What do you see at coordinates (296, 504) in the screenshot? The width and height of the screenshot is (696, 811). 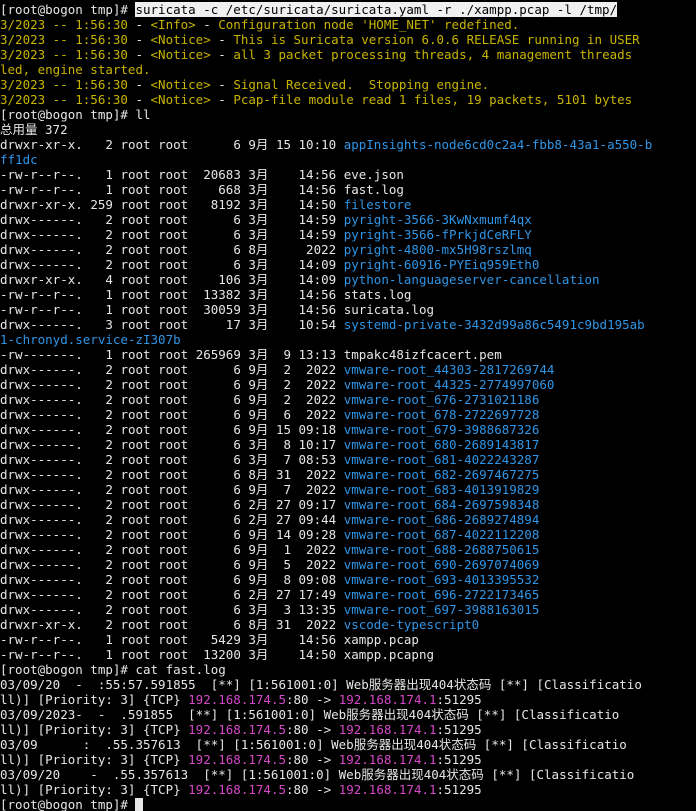 I see `file-date: 2月 27 09:17` at bounding box center [296, 504].